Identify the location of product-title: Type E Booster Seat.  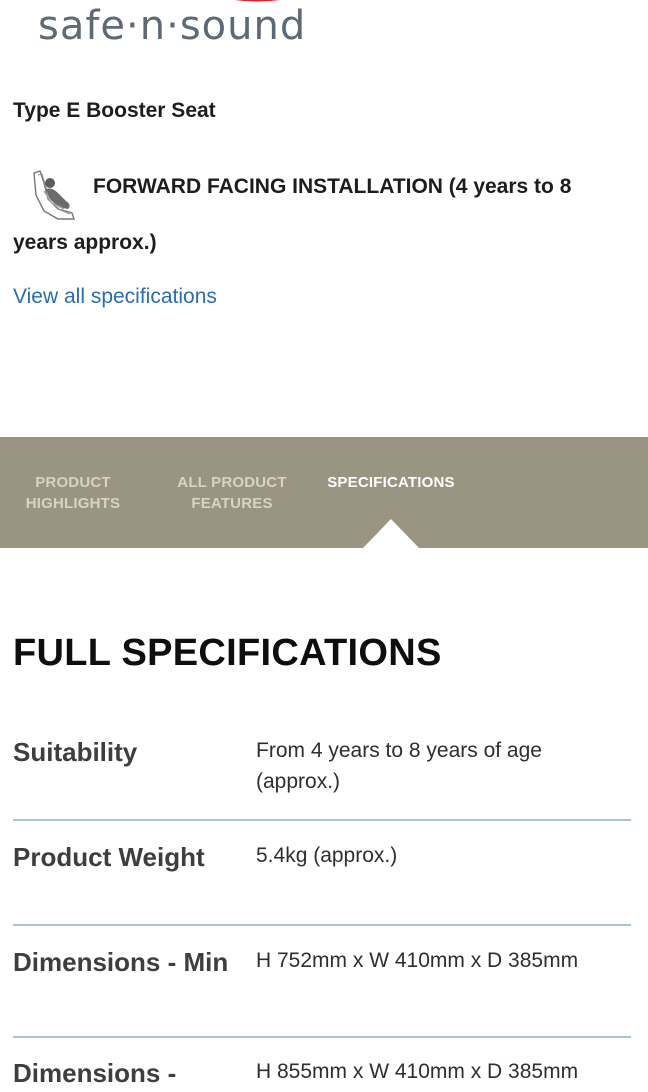
(114, 110).